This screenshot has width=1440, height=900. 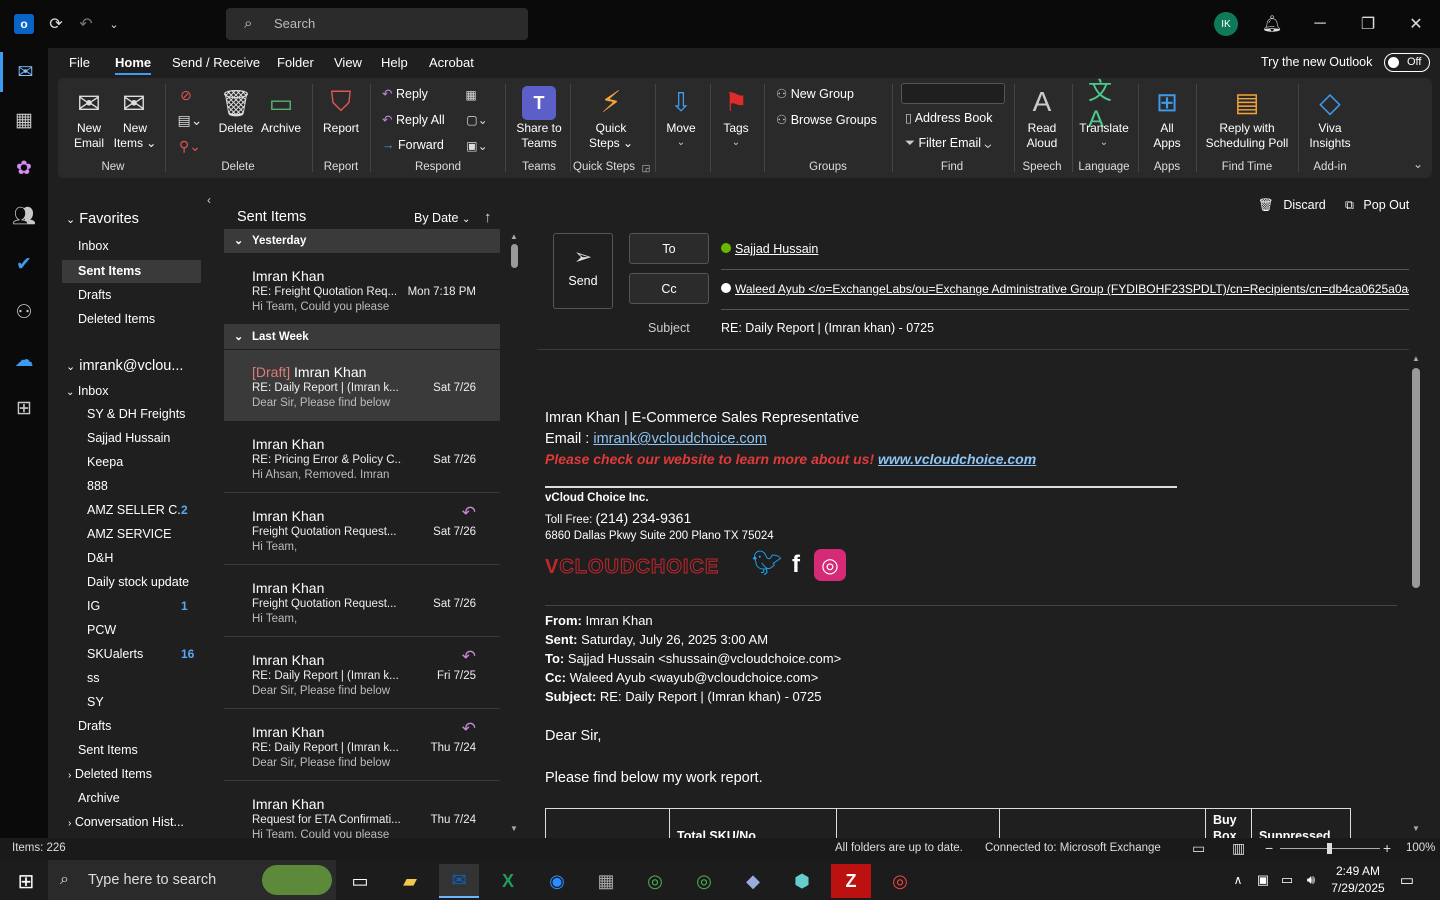 I want to click on avatar: IK, so click(x=1226, y=24).